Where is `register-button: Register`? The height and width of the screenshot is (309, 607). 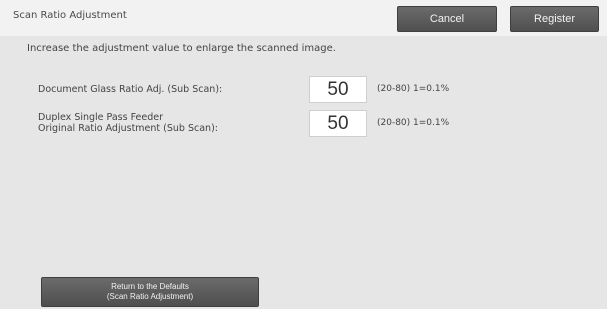 register-button: Register is located at coordinates (554, 19).